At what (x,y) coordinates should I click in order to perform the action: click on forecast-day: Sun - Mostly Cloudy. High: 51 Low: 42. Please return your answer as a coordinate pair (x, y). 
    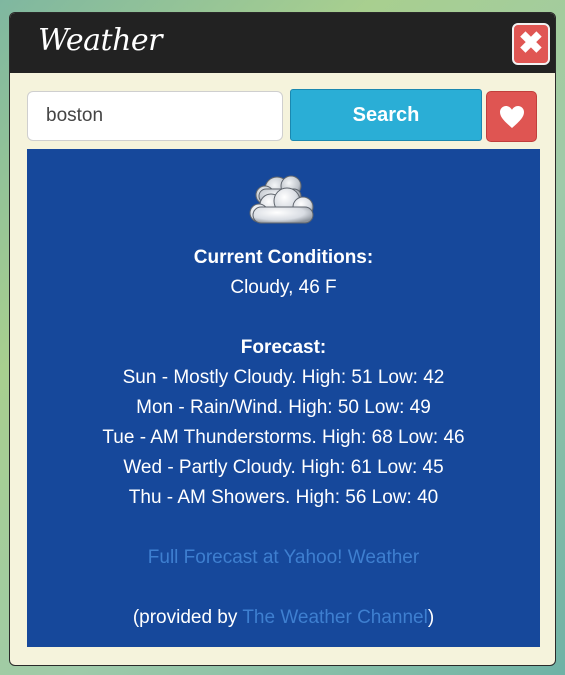
    Looking at the image, I should click on (283, 377).